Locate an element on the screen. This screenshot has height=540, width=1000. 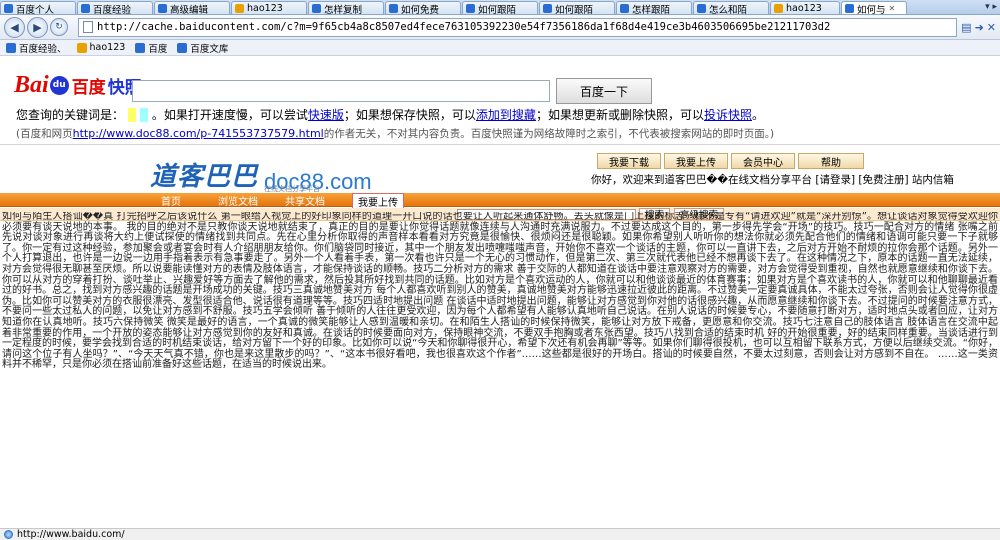
browser-tab: 怎样复制 is located at coordinates (346, 8).